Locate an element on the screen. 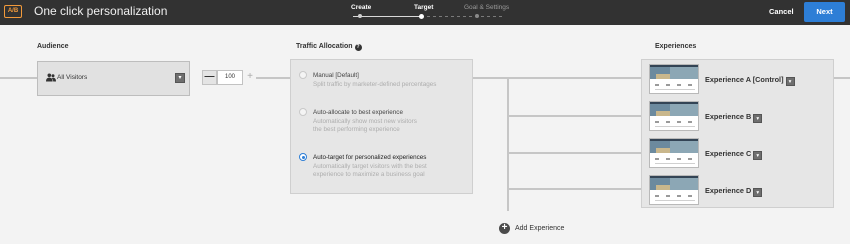 This screenshot has height=244, width=850. step-target-dot is located at coordinates (421, 16).